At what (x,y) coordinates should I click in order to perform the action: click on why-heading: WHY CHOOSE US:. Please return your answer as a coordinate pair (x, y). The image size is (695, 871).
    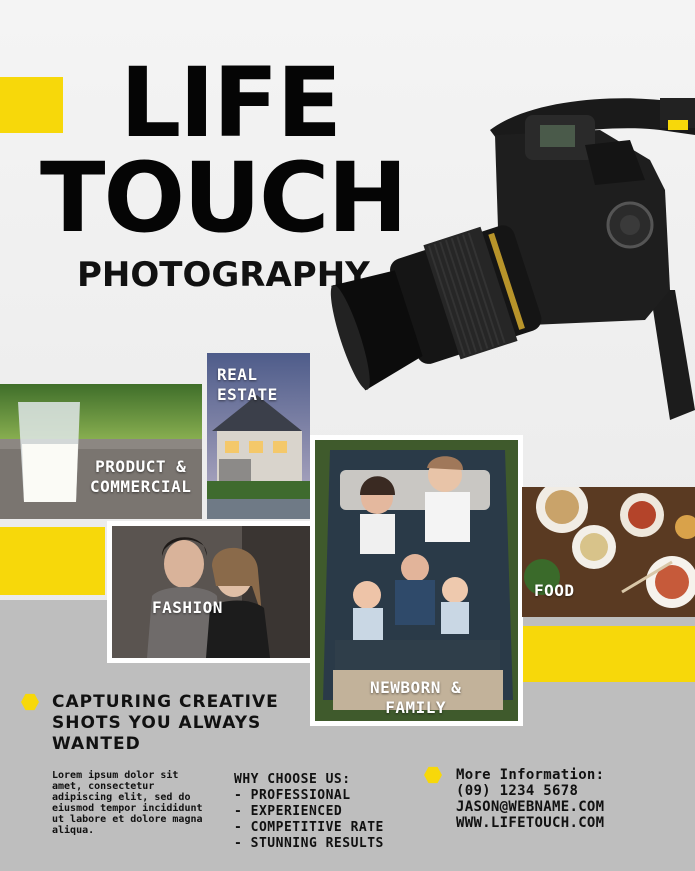
    Looking at the image, I should click on (292, 779).